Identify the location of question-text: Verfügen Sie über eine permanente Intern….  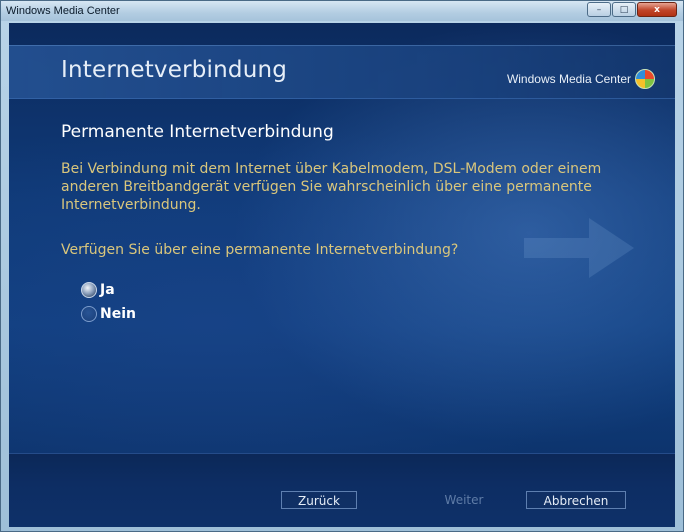
(260, 250).